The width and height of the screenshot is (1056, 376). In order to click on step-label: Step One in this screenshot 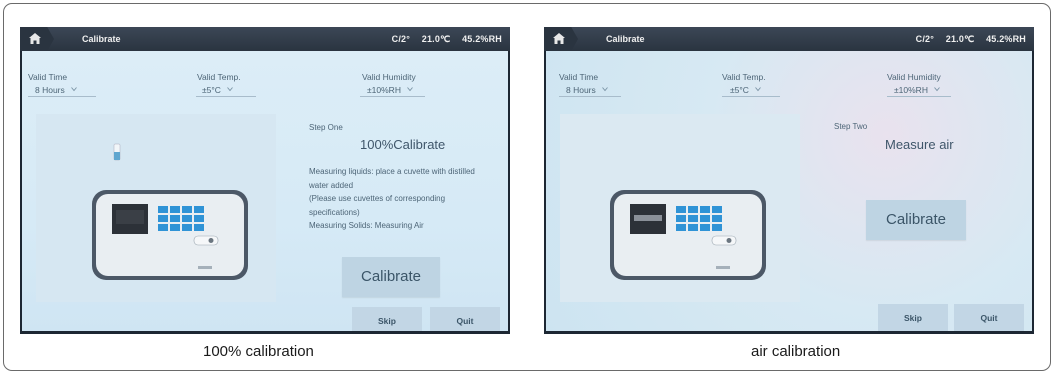, I will do `click(326, 127)`.